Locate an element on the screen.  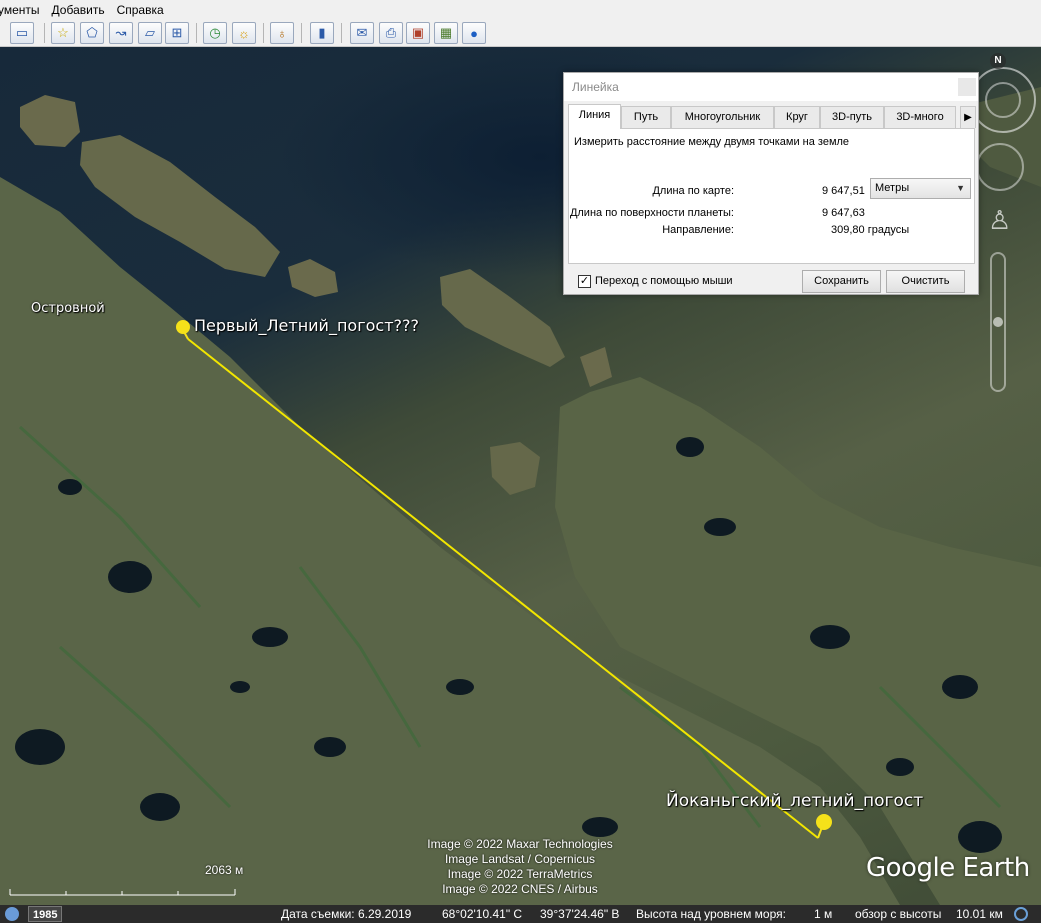
email-icon: ✉ is located at coordinates (362, 32).